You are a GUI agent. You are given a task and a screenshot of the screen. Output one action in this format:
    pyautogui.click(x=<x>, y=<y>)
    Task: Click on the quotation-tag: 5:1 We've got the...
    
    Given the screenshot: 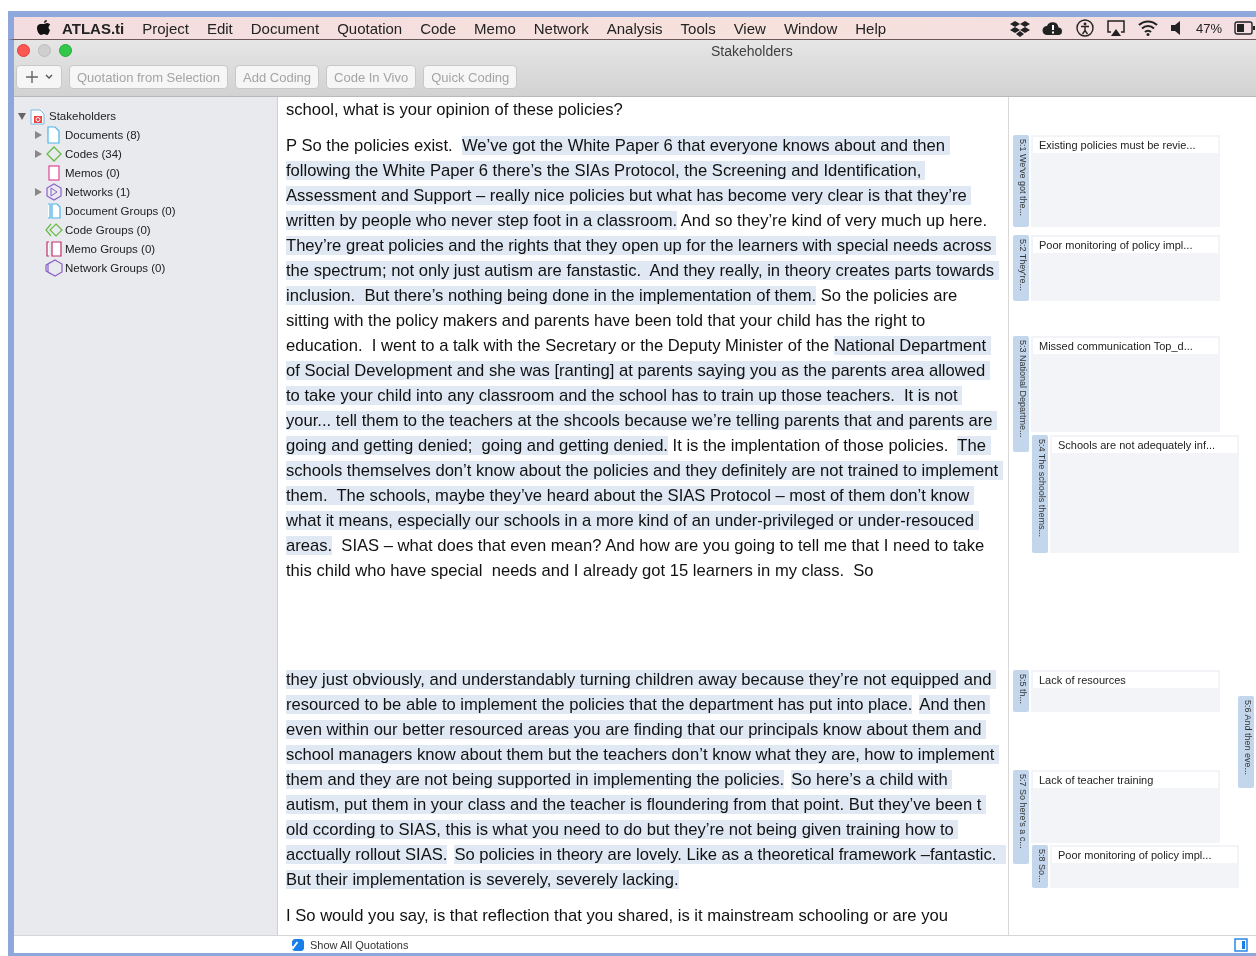 What is the action you would take?
    pyautogui.click(x=1021, y=181)
    